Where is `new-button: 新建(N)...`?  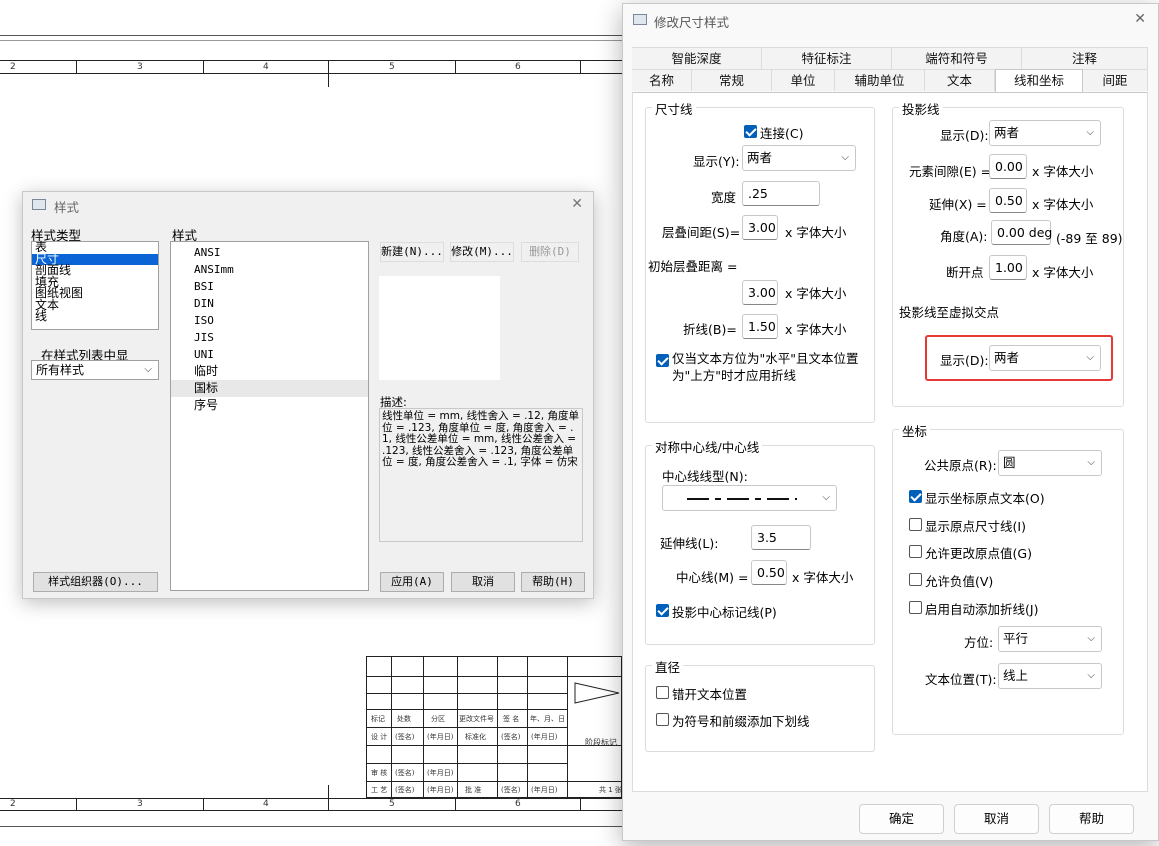 new-button: 新建(N)... is located at coordinates (412, 252).